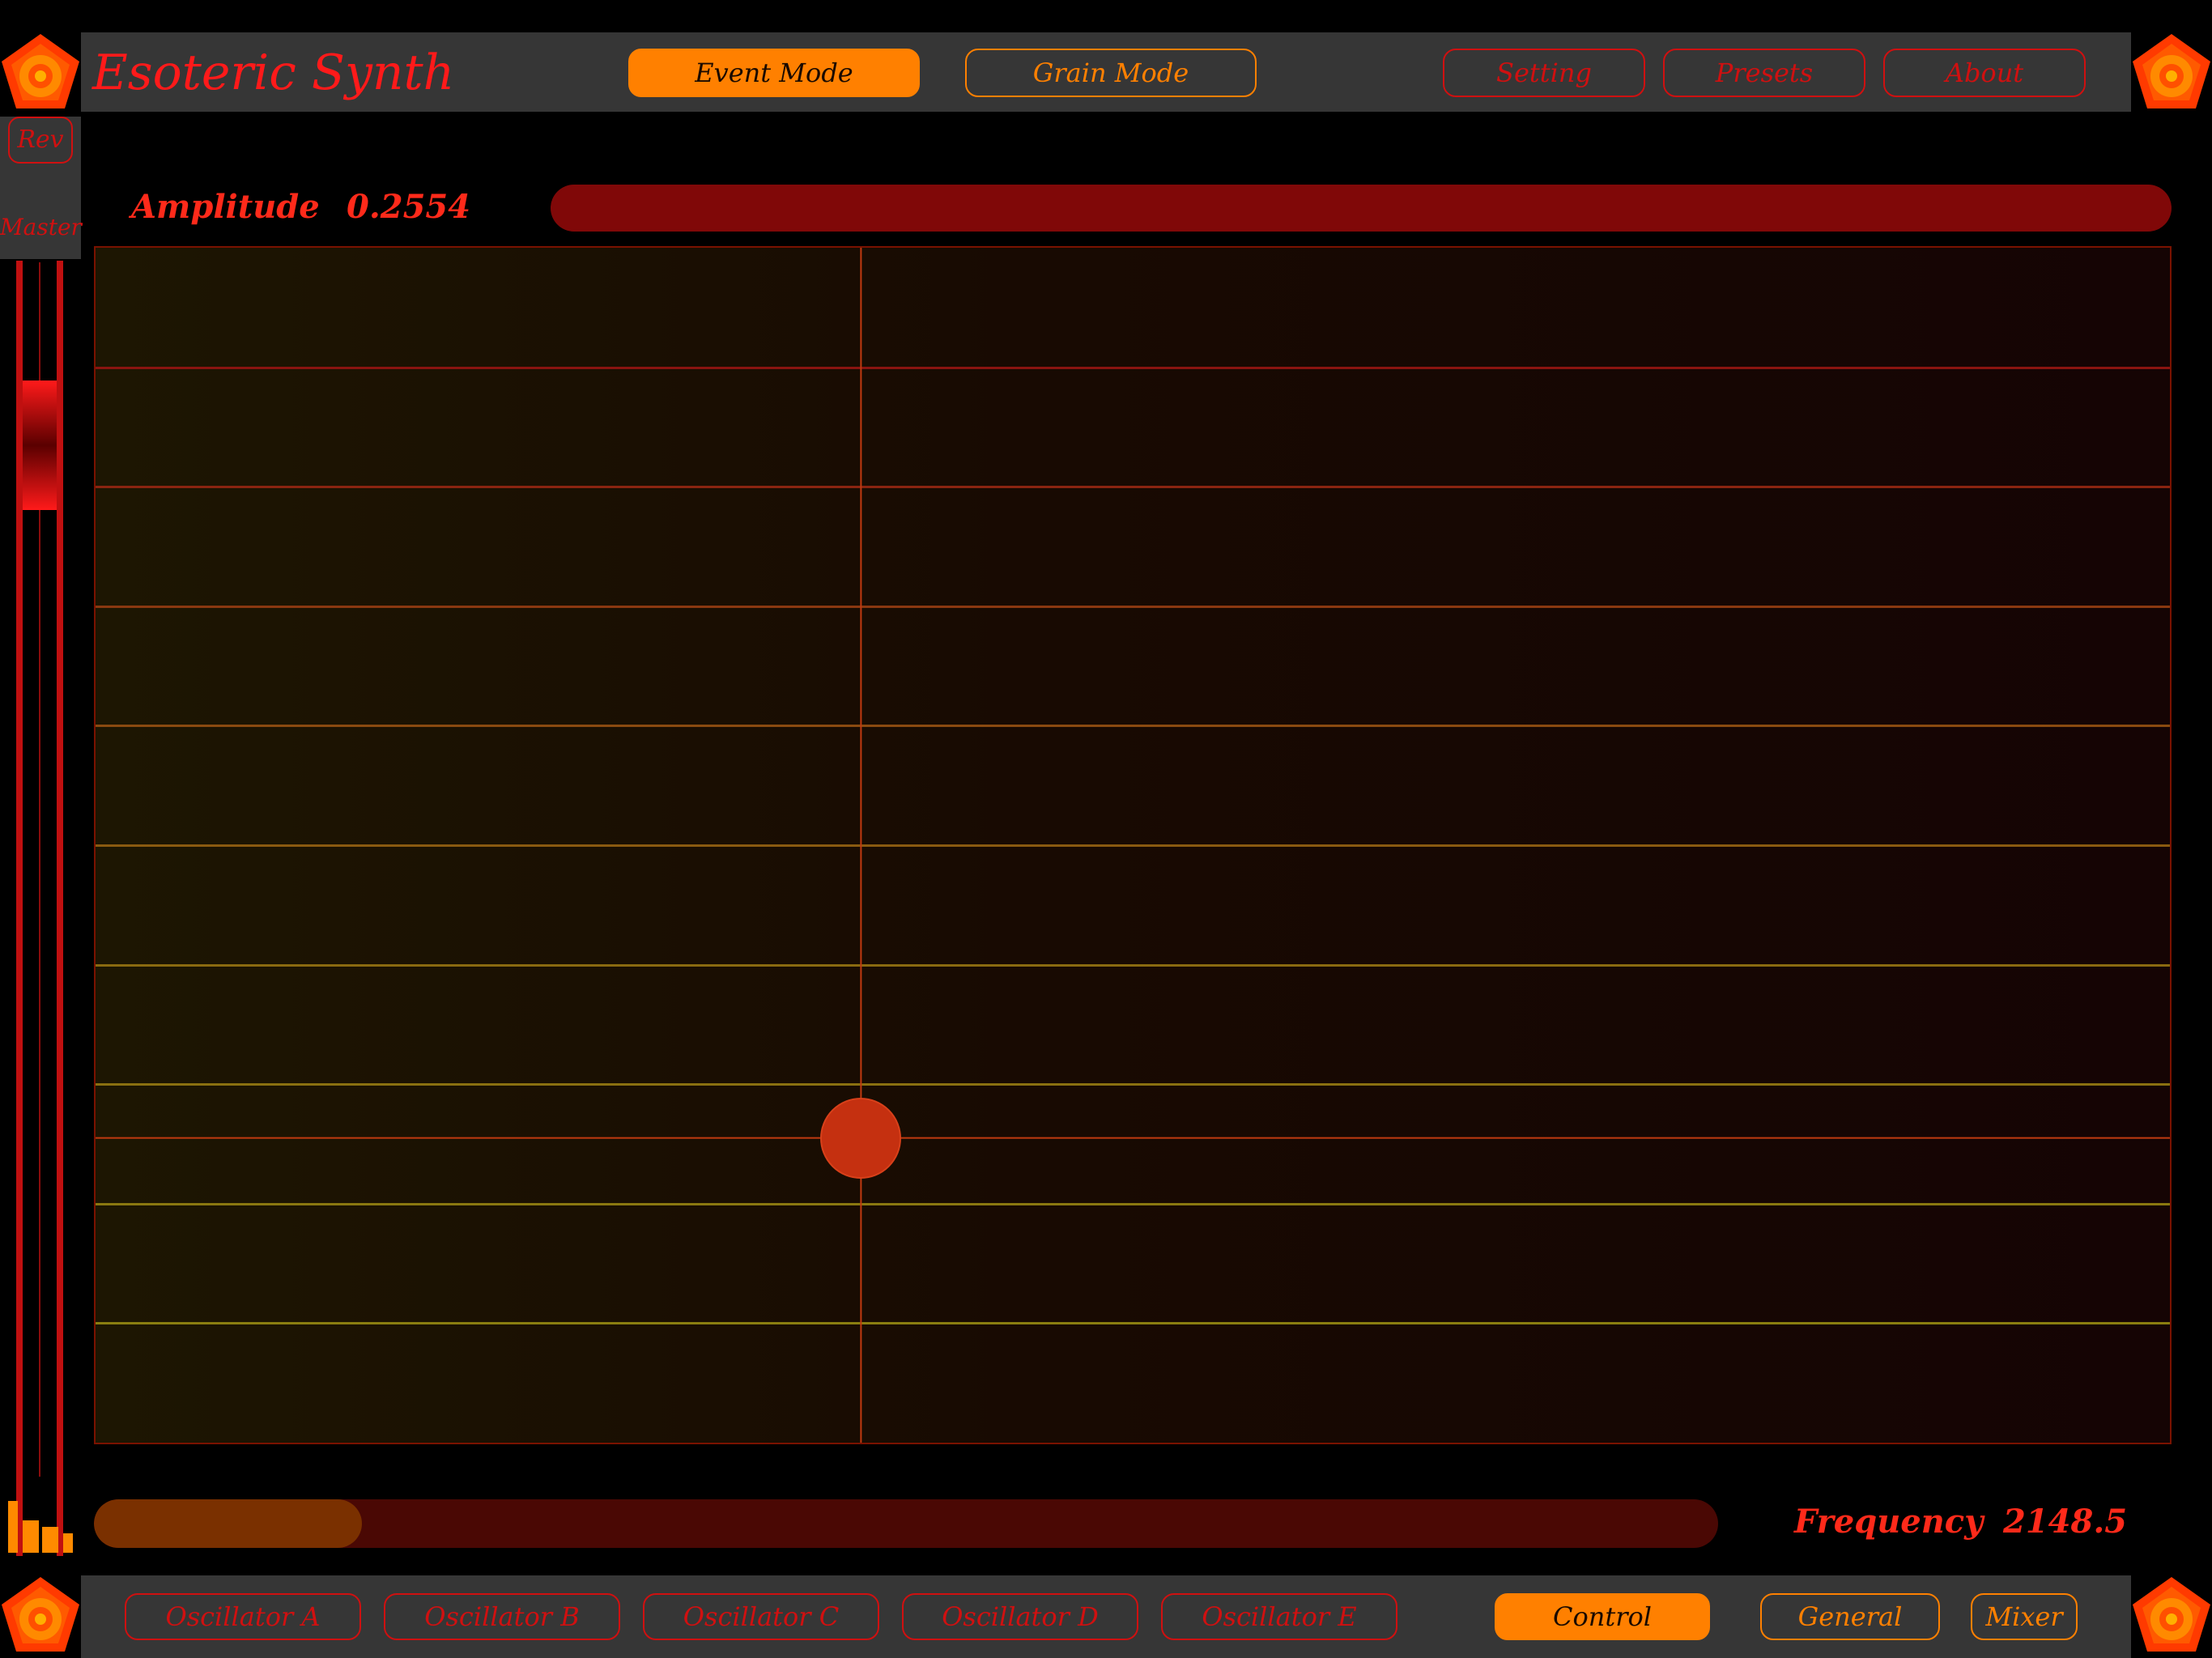 Image resolution: width=2212 pixels, height=1658 pixels. Describe the element at coordinates (226, 207) in the screenshot. I see `amplitude-label: Amplitude` at that location.